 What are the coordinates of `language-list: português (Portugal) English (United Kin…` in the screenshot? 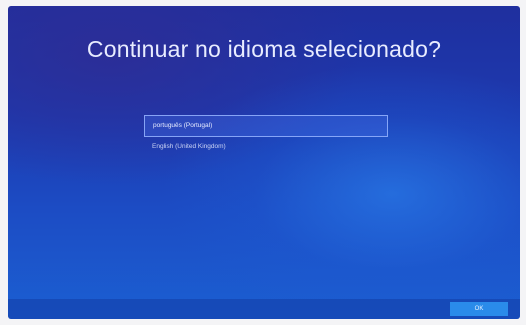 It's located at (266, 135).